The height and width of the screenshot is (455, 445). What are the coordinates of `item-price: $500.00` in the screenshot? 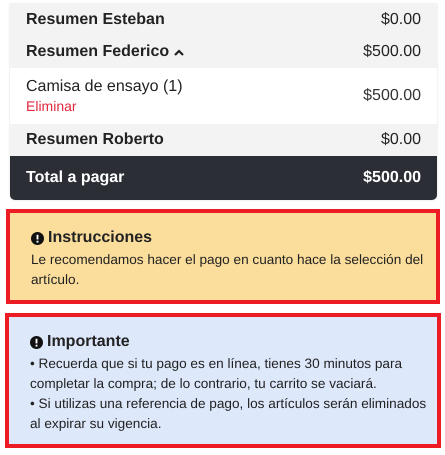 It's located at (392, 96).